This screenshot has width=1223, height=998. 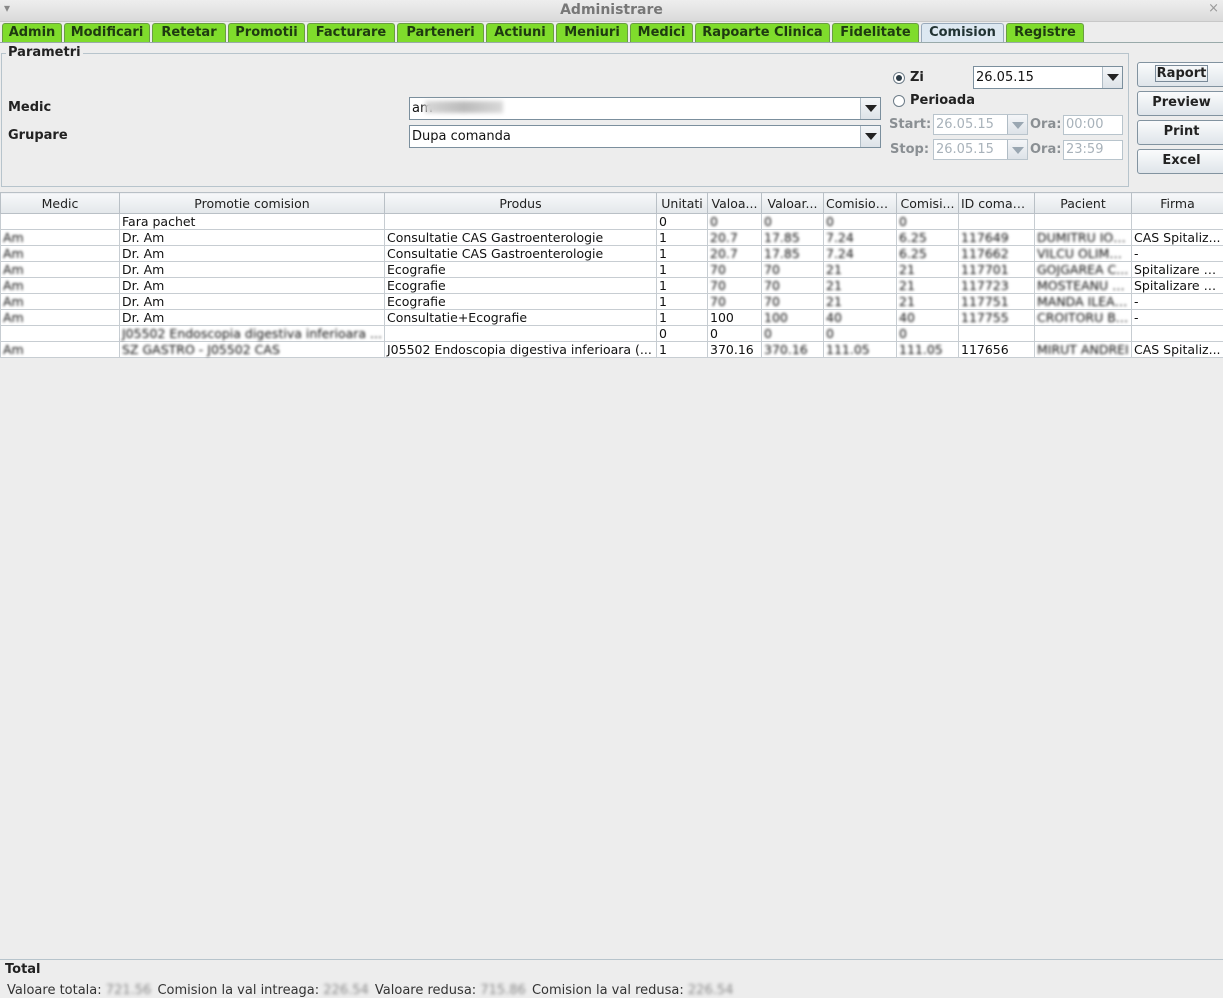 I want to click on grupare-select-value: Dupa comanda, so click(x=461, y=136).